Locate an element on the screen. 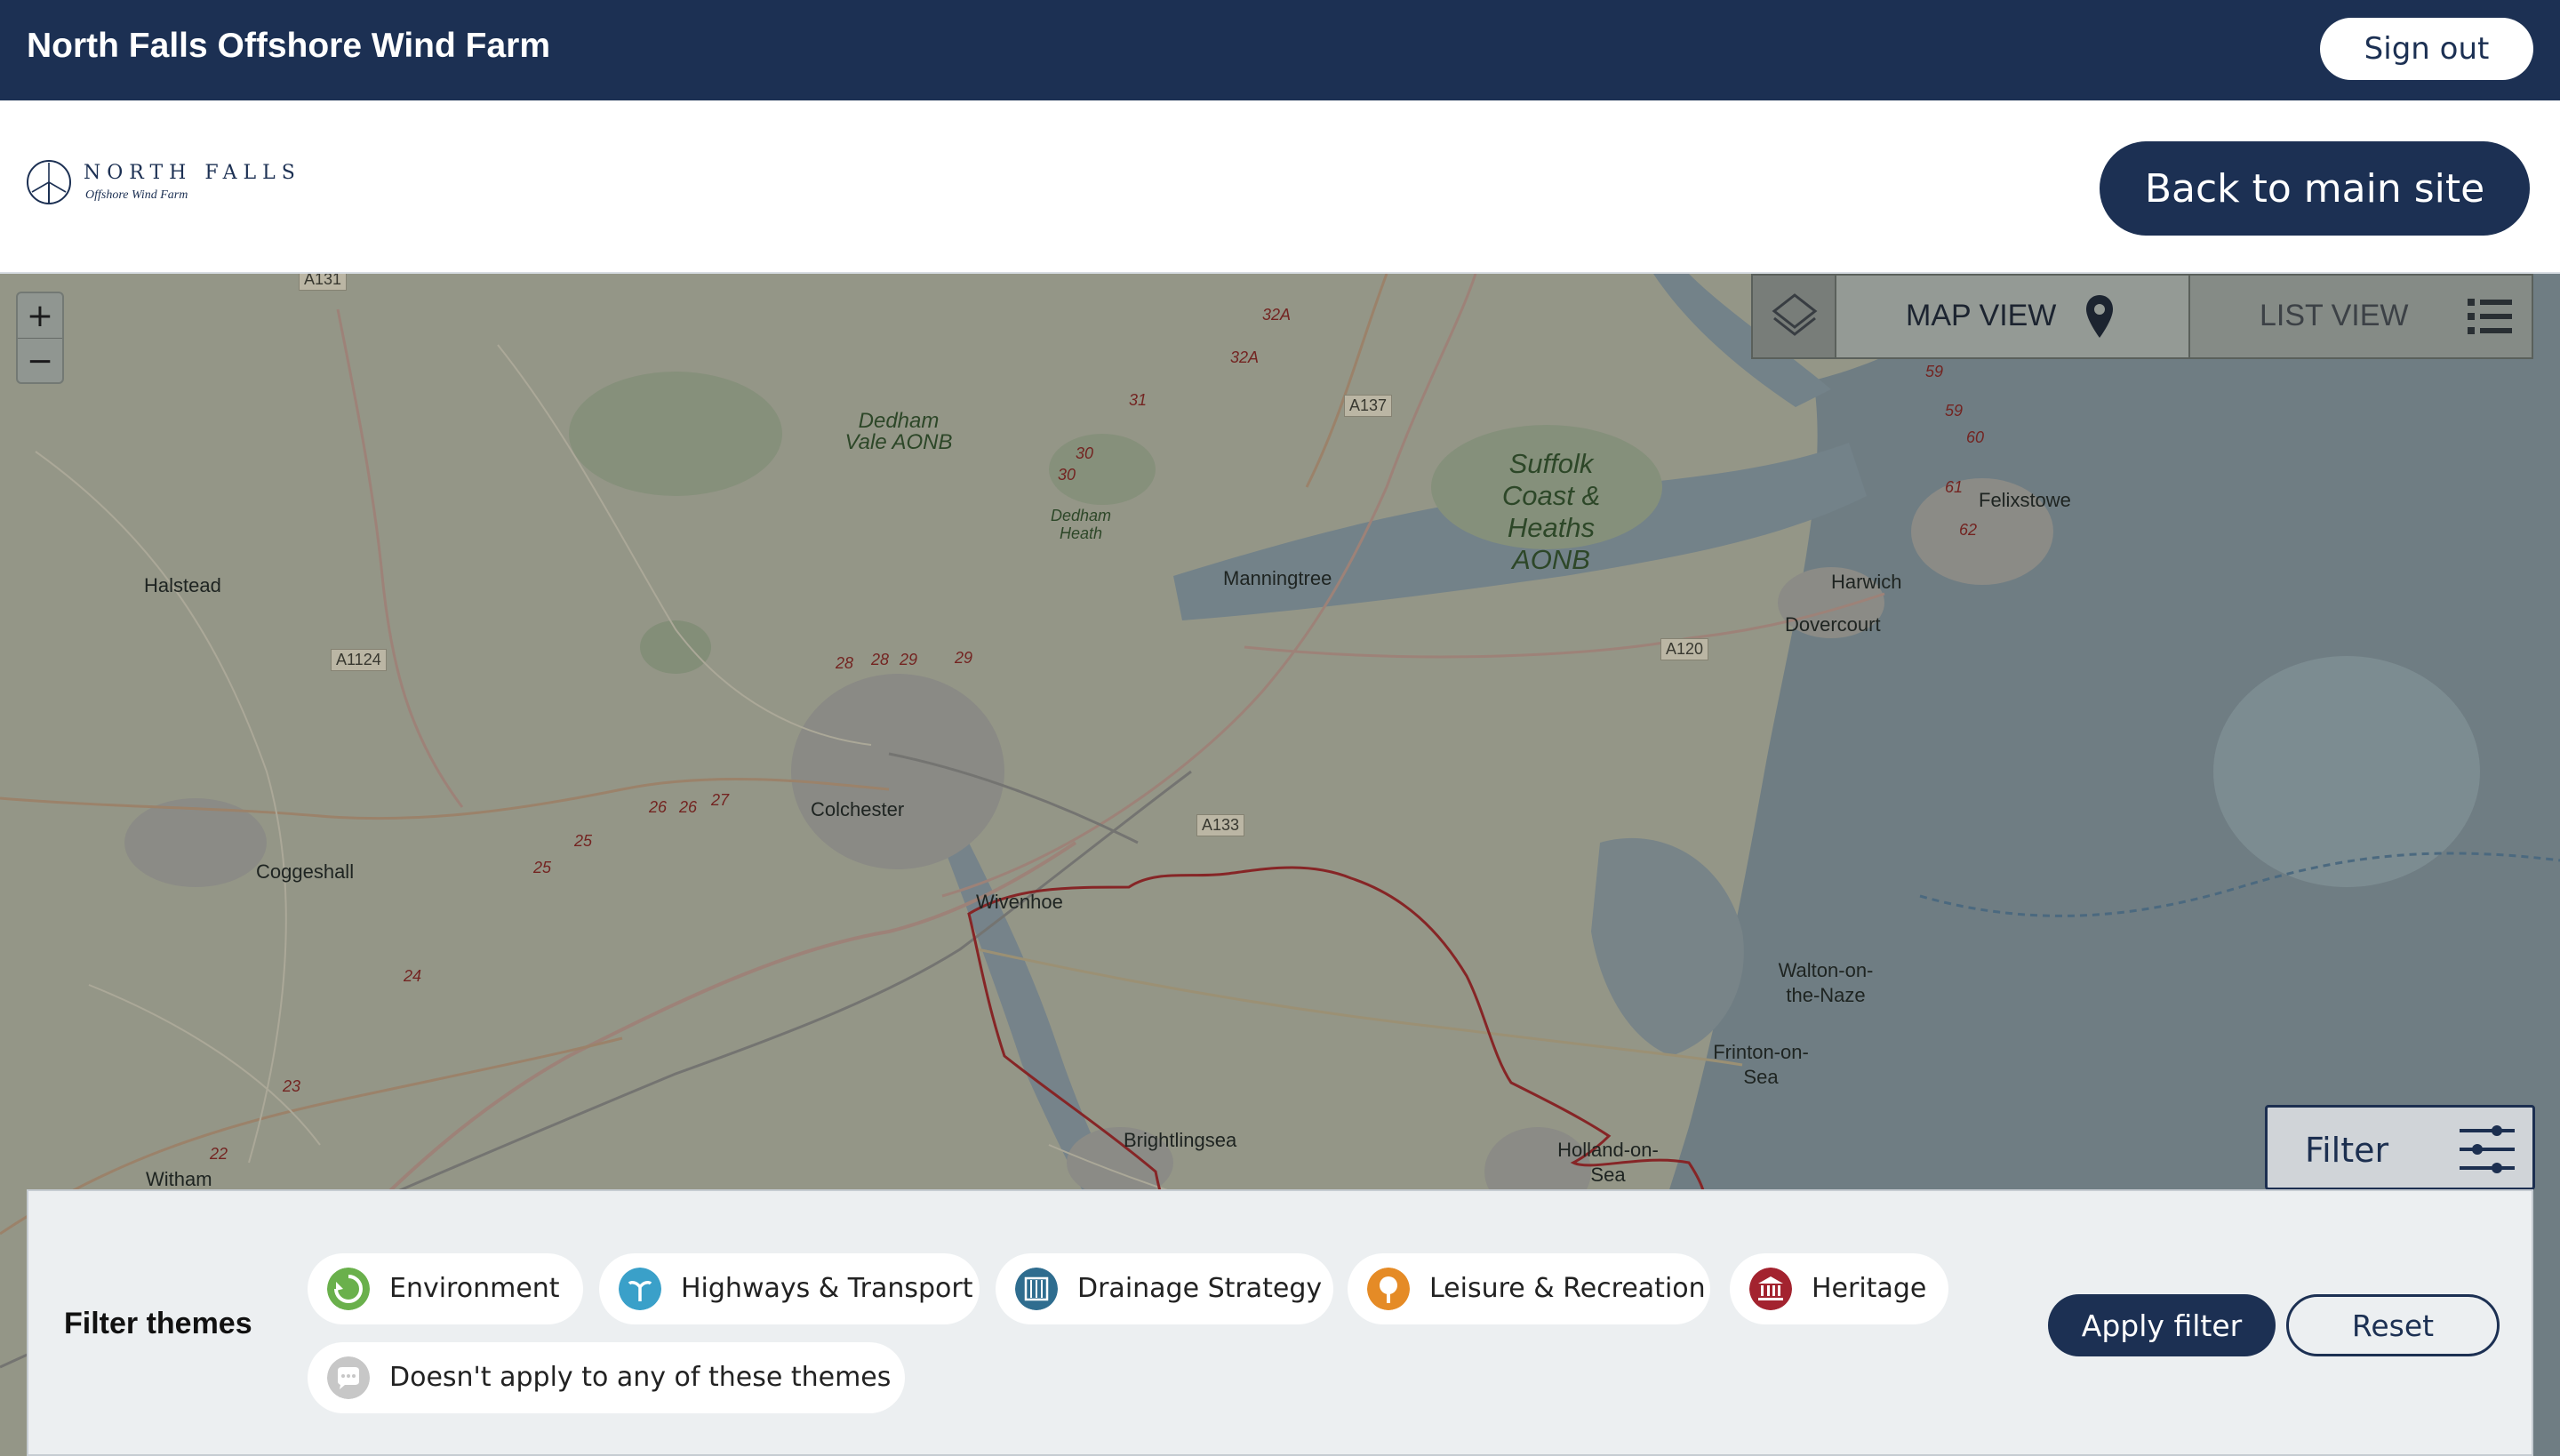 The image size is (2560, 1456). site-title: North Falls Offshore Wind Farm is located at coordinates (289, 46).